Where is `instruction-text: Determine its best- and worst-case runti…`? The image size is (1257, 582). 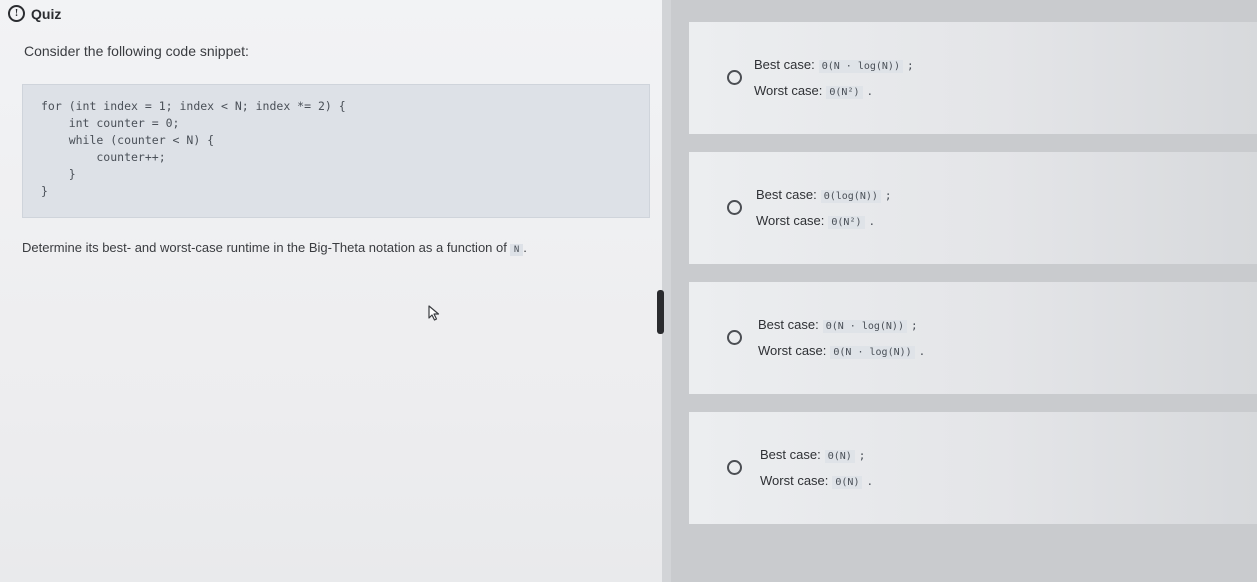 instruction-text: Determine its best- and worst-case runti… is located at coordinates (264, 247).